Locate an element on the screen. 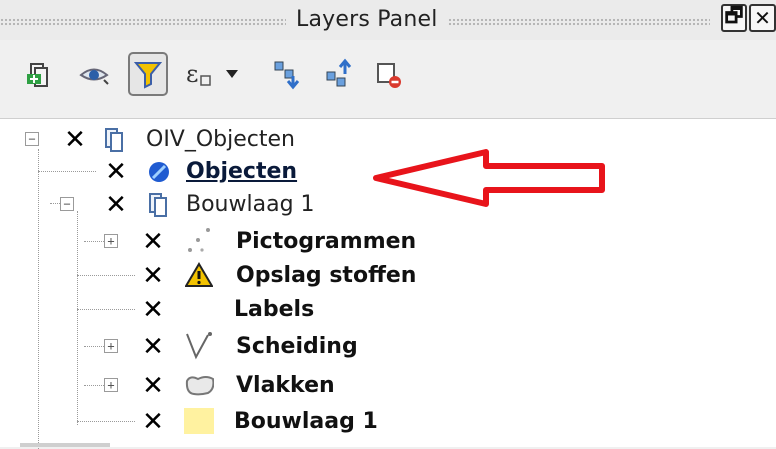 The width and height of the screenshot is (776, 449). cut-off-row is located at coordinates (65, 445).